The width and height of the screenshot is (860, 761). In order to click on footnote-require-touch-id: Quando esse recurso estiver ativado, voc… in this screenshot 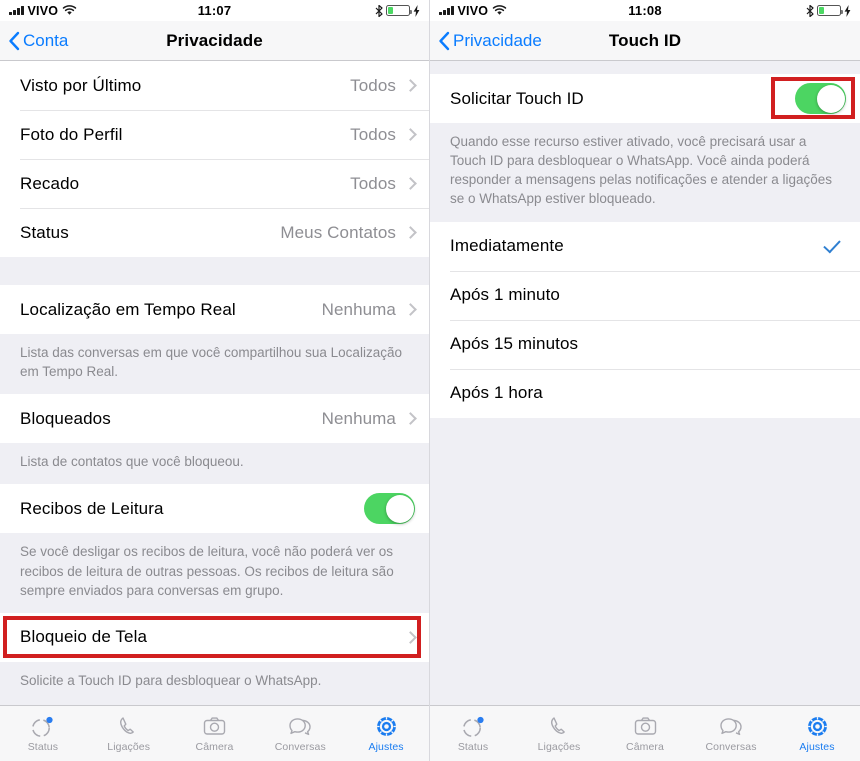, I will do `click(645, 172)`.